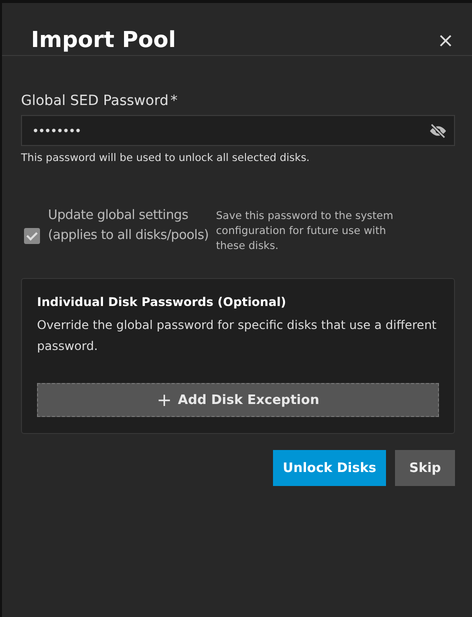  I want to click on dialog-title: Import Pool, so click(103, 40).